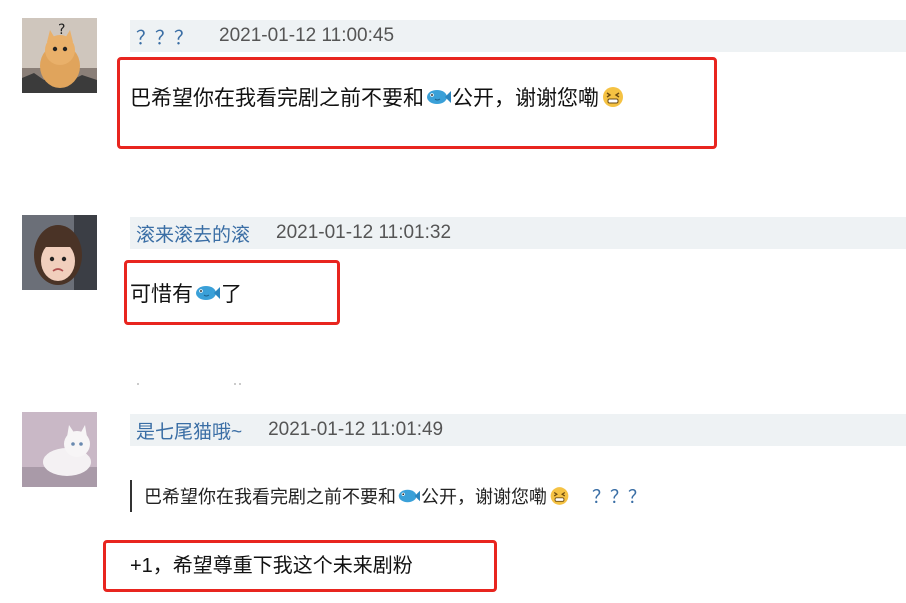 This screenshot has width=906, height=603. What do you see at coordinates (190, 233) in the screenshot?
I see `username-link: 滚来滚去的滚` at bounding box center [190, 233].